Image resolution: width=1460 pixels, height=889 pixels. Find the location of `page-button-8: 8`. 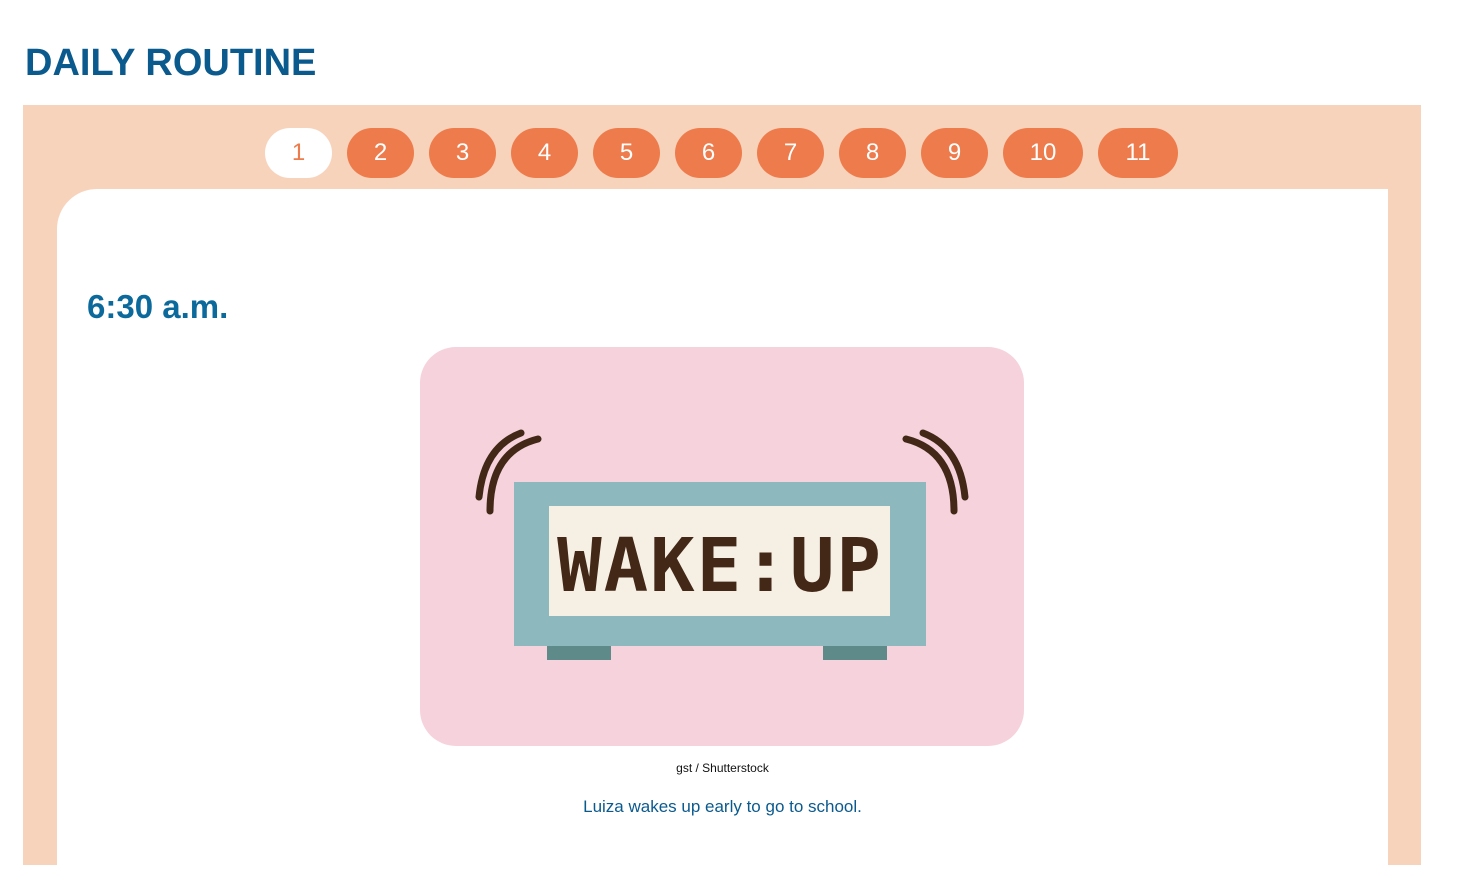

page-button-8: 8 is located at coordinates (872, 153).